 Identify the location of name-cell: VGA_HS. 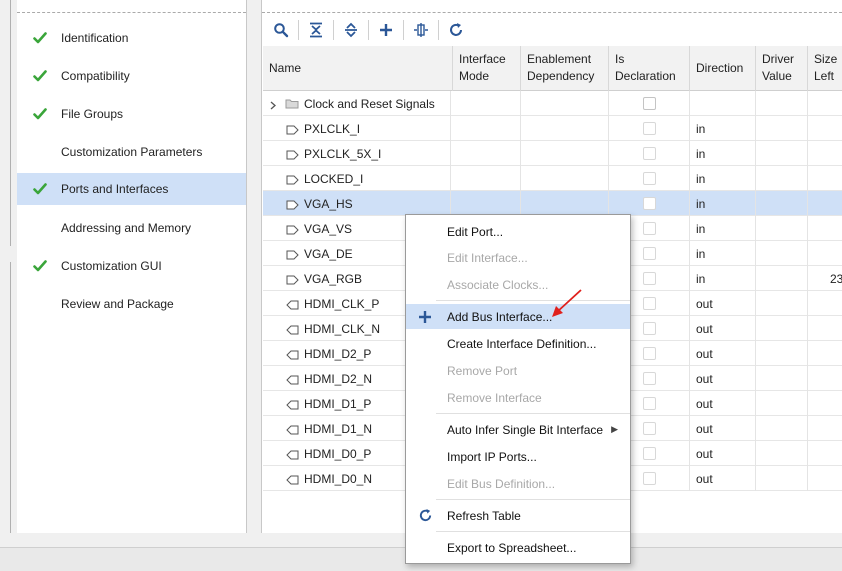
(357, 203).